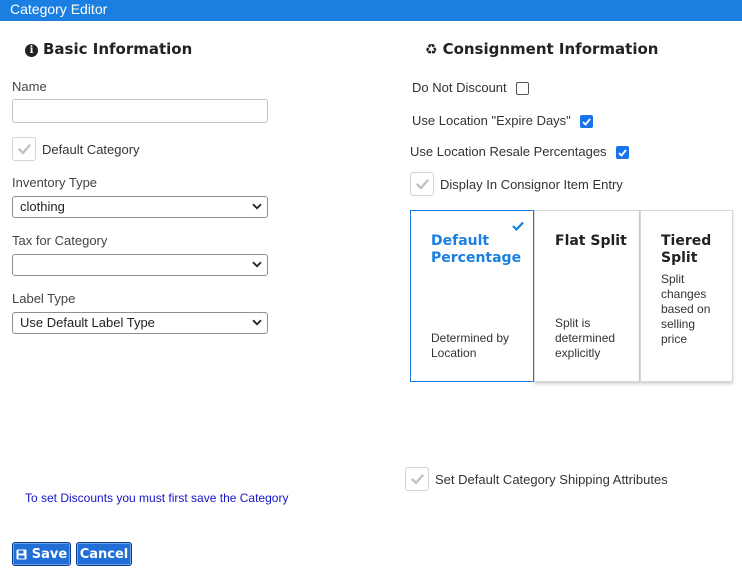  Describe the element at coordinates (470, 345) in the screenshot. I see `split-card-description: Determined by Location` at that location.